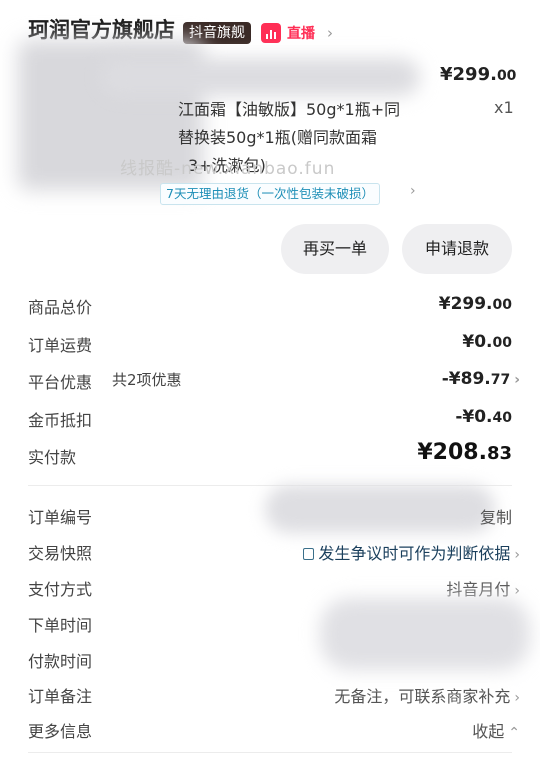 The image size is (540, 766). Describe the element at coordinates (335, 249) in the screenshot. I see `rebuy-button: 再买一单` at that location.